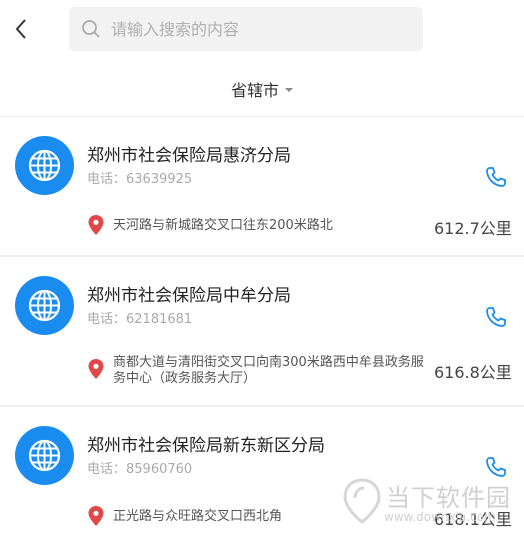  Describe the element at coordinates (91, 29) in the screenshot. I see `search-icon` at that location.